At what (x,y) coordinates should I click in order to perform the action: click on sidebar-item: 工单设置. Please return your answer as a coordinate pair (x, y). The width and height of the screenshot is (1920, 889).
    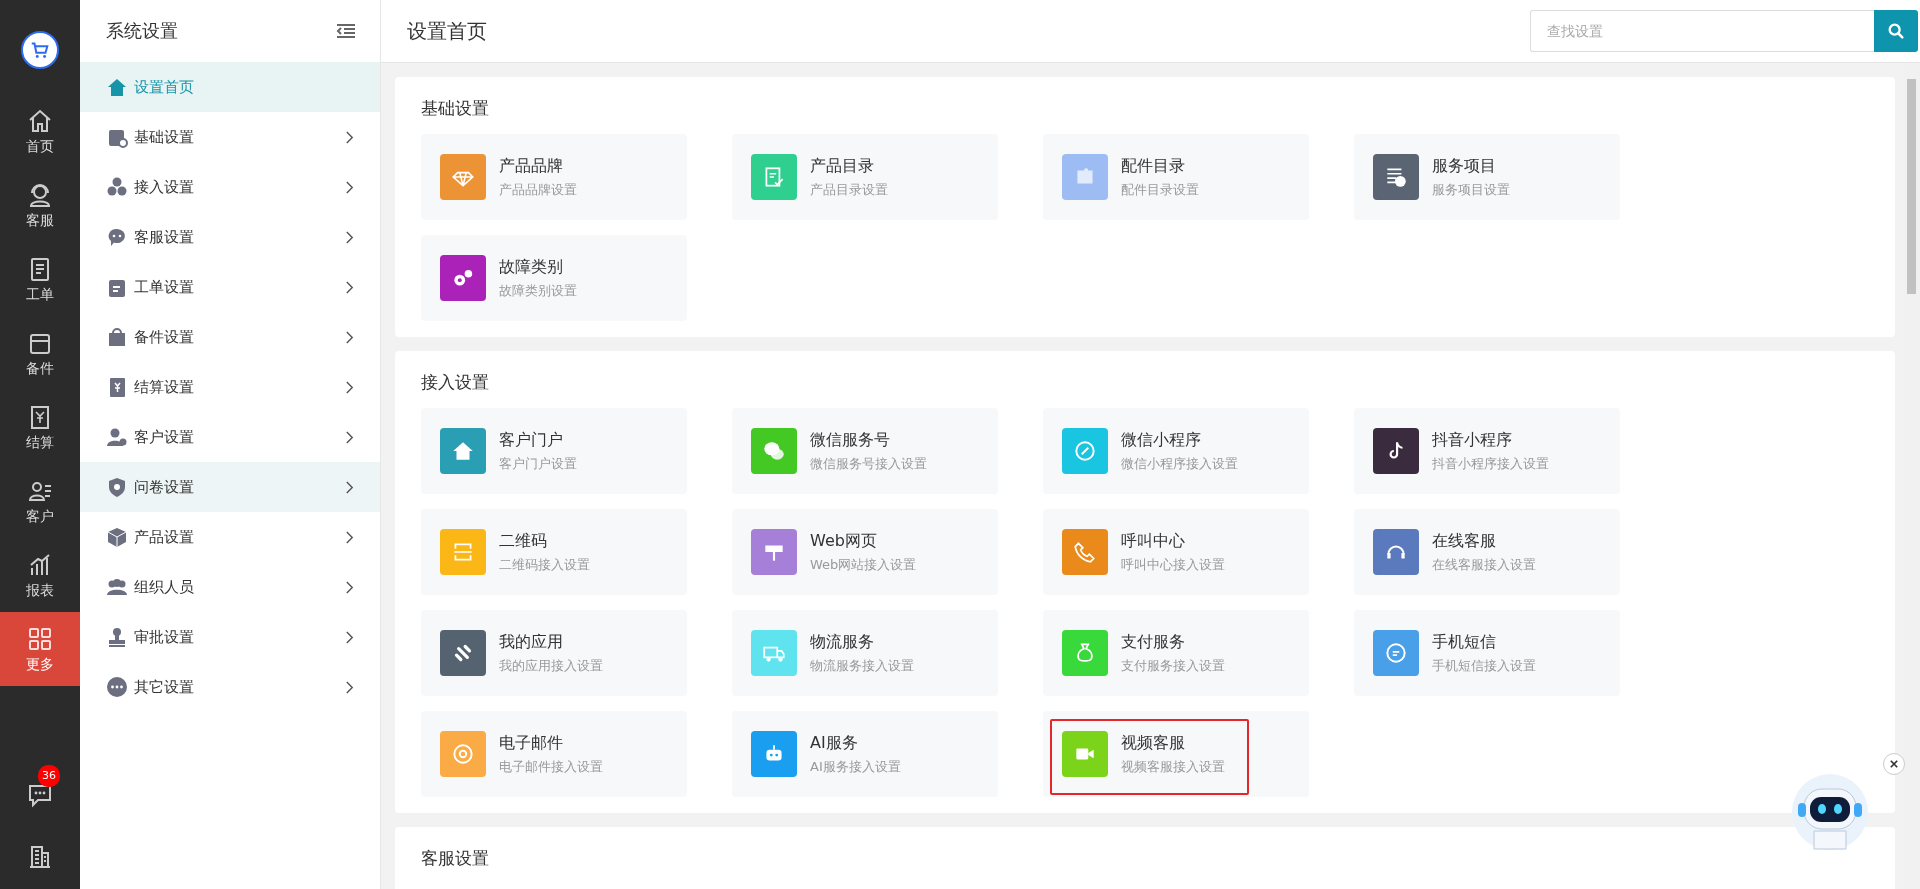
    Looking at the image, I should click on (230, 287).